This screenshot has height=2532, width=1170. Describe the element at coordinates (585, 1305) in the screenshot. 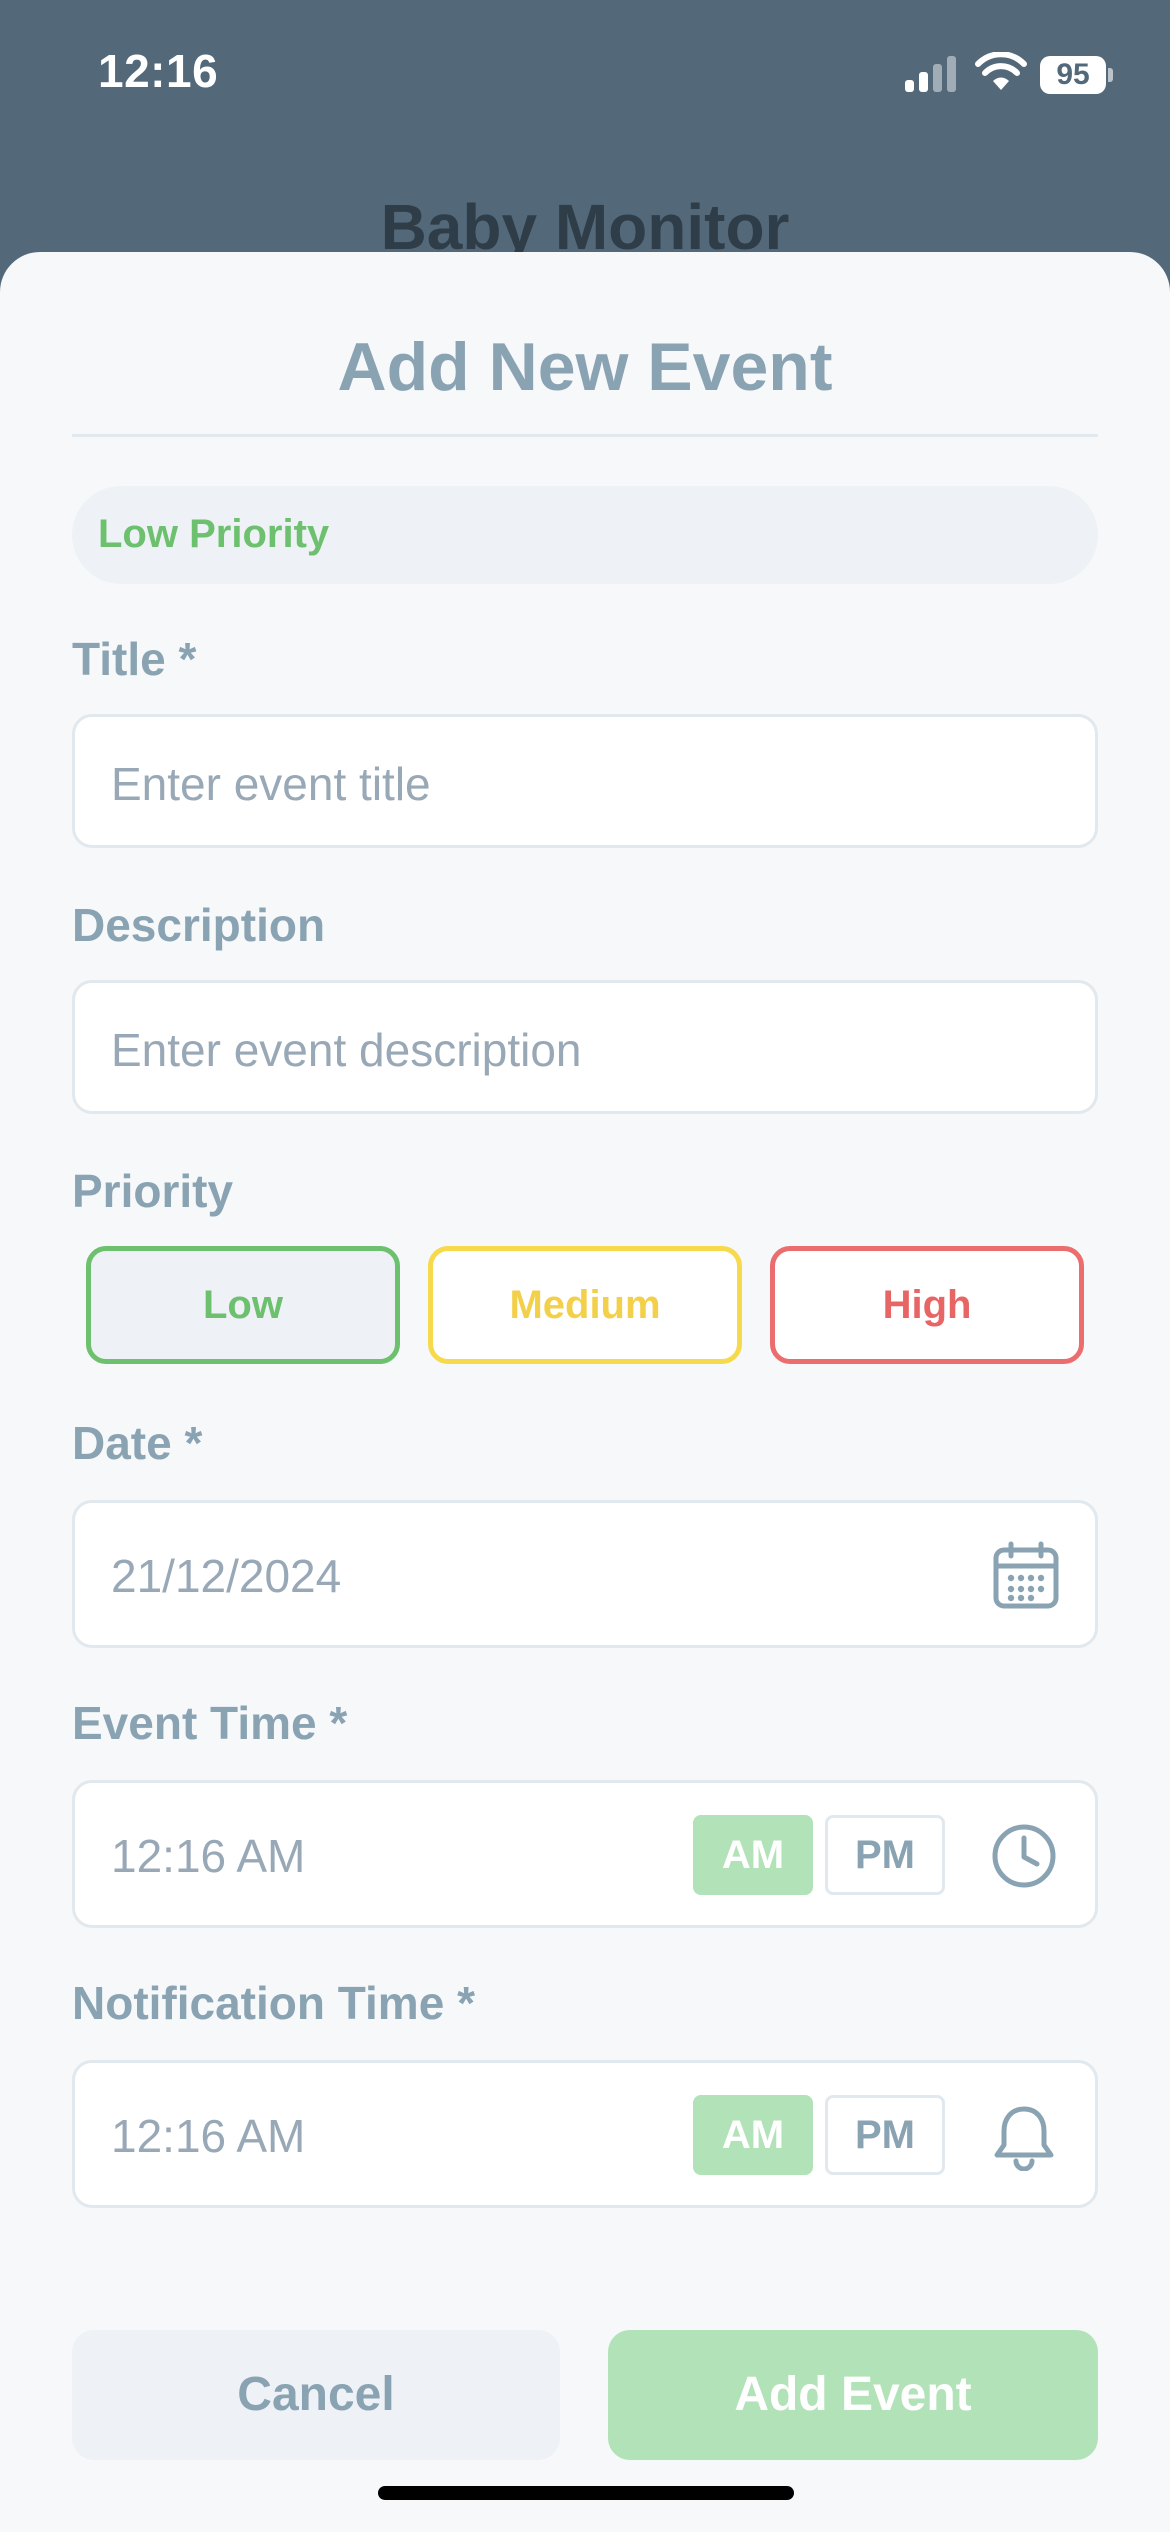

I see `priority-medium-button: Medium` at that location.